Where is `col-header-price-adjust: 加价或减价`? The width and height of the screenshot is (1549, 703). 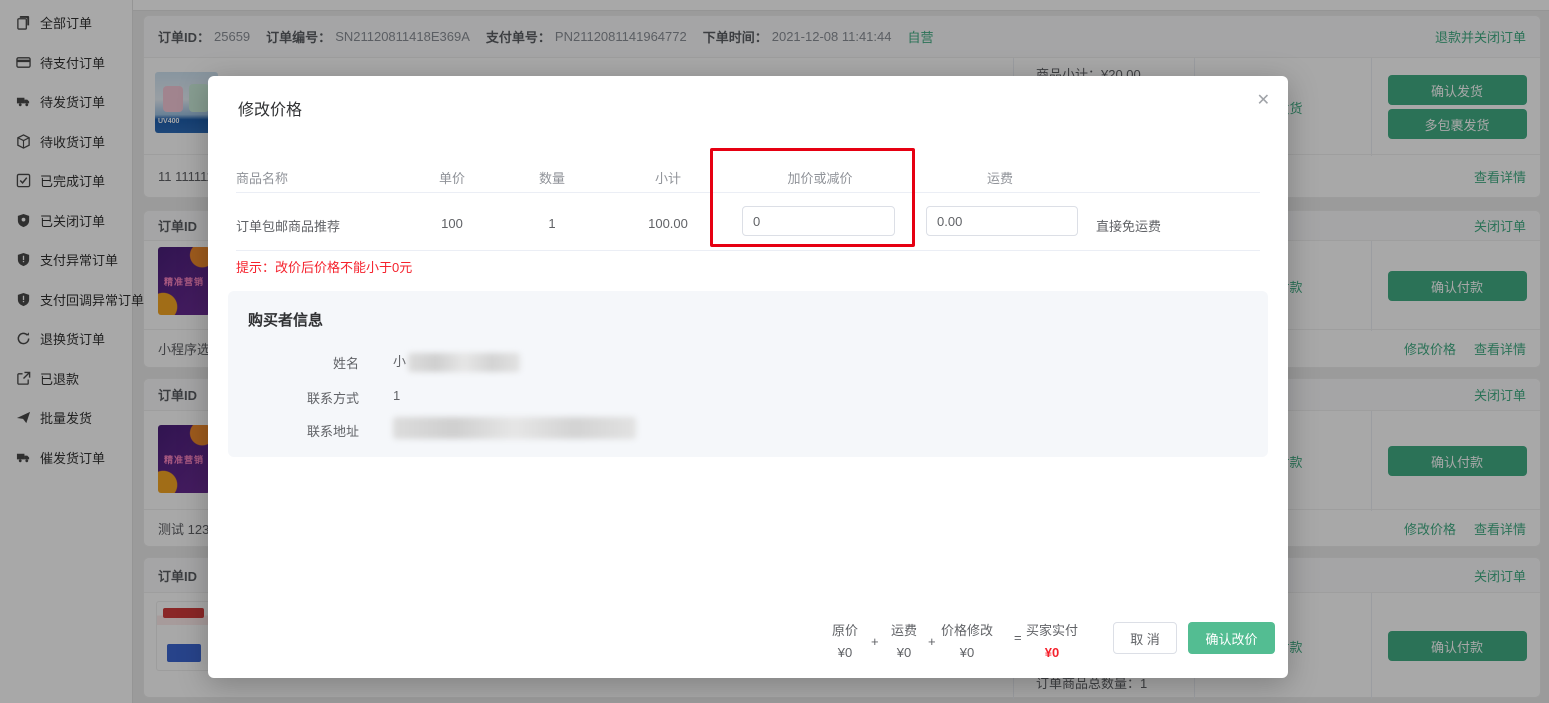
col-header-price-adjust: 加价或减价 is located at coordinates (820, 178).